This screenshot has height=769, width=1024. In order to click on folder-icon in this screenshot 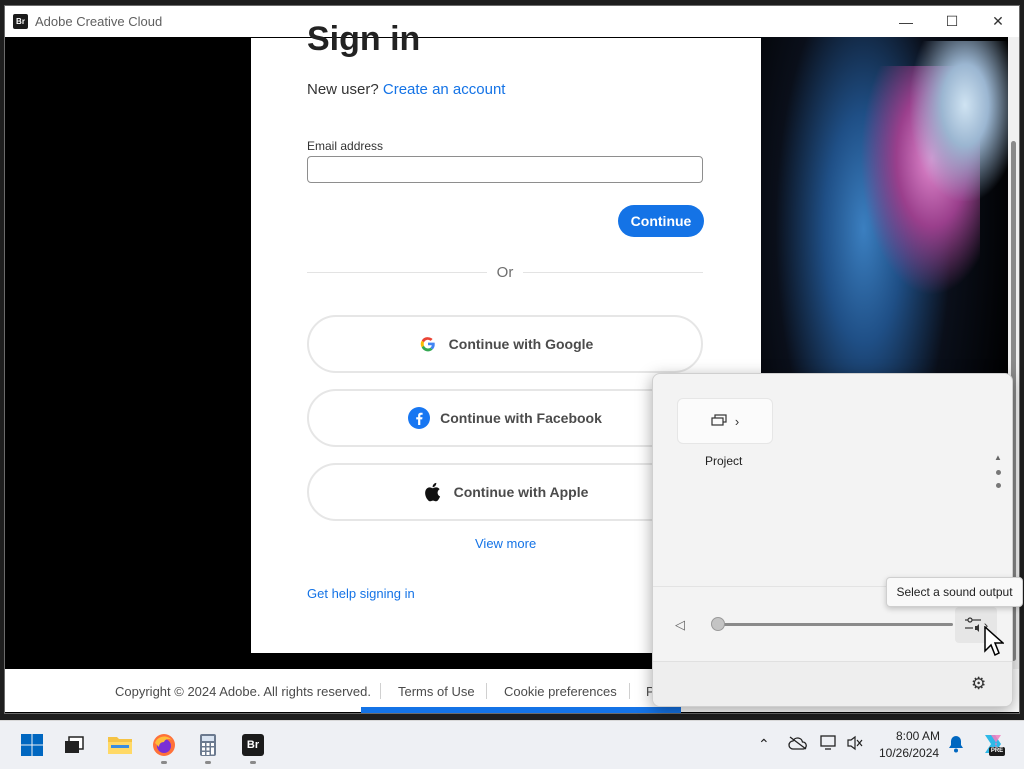, I will do `click(120, 745)`.